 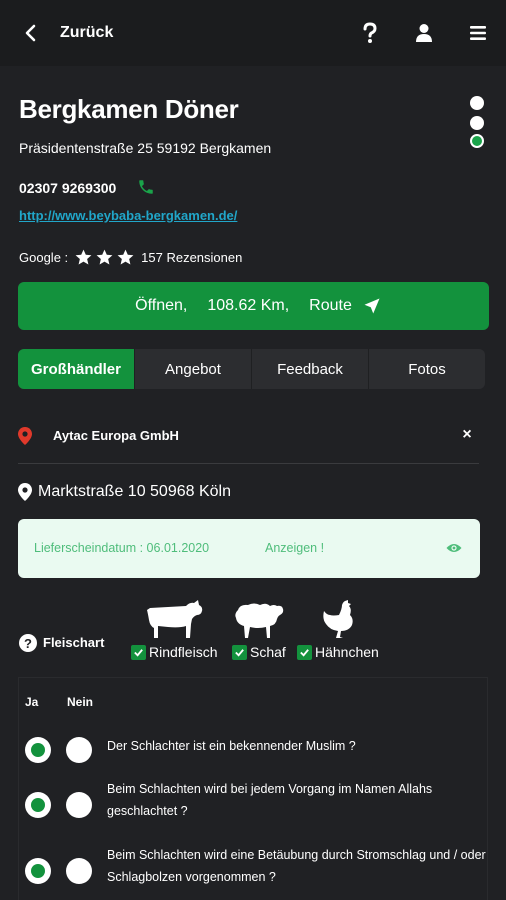 I want to click on show-link: Anzeigen !, so click(x=294, y=548).